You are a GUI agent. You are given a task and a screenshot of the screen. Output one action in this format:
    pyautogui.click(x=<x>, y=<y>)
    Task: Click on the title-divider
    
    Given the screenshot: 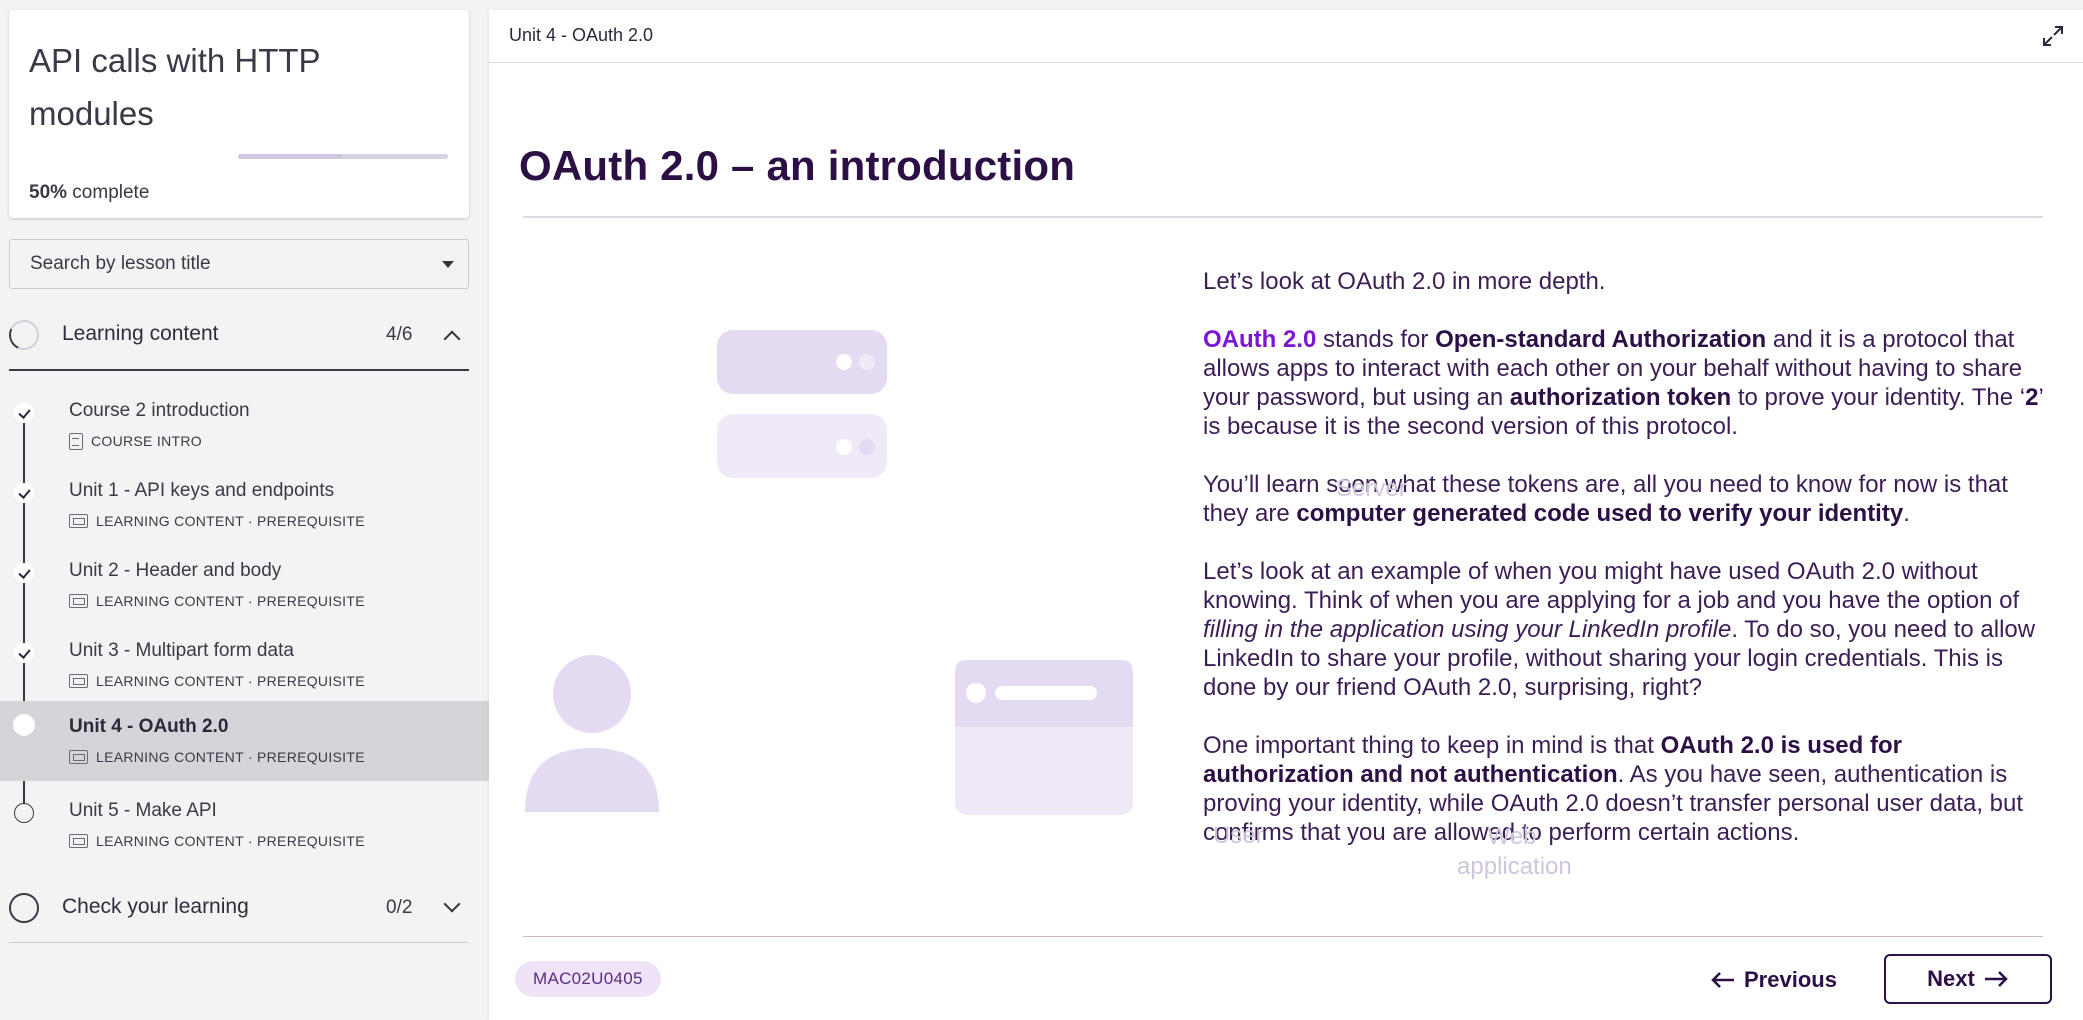 What is the action you would take?
    pyautogui.click(x=1283, y=217)
    